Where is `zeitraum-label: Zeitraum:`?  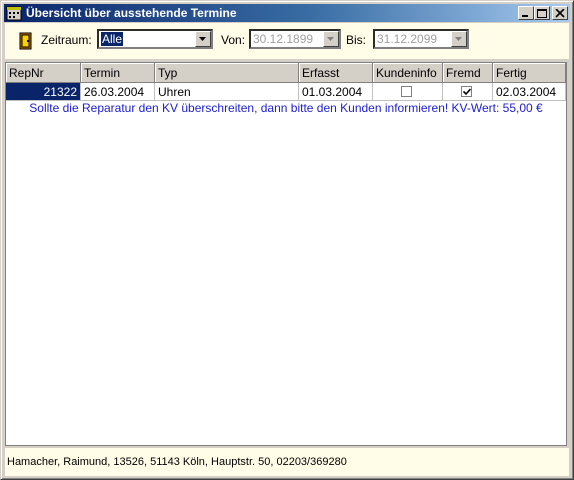
zeitraum-label: Zeitraum: is located at coordinates (66, 40).